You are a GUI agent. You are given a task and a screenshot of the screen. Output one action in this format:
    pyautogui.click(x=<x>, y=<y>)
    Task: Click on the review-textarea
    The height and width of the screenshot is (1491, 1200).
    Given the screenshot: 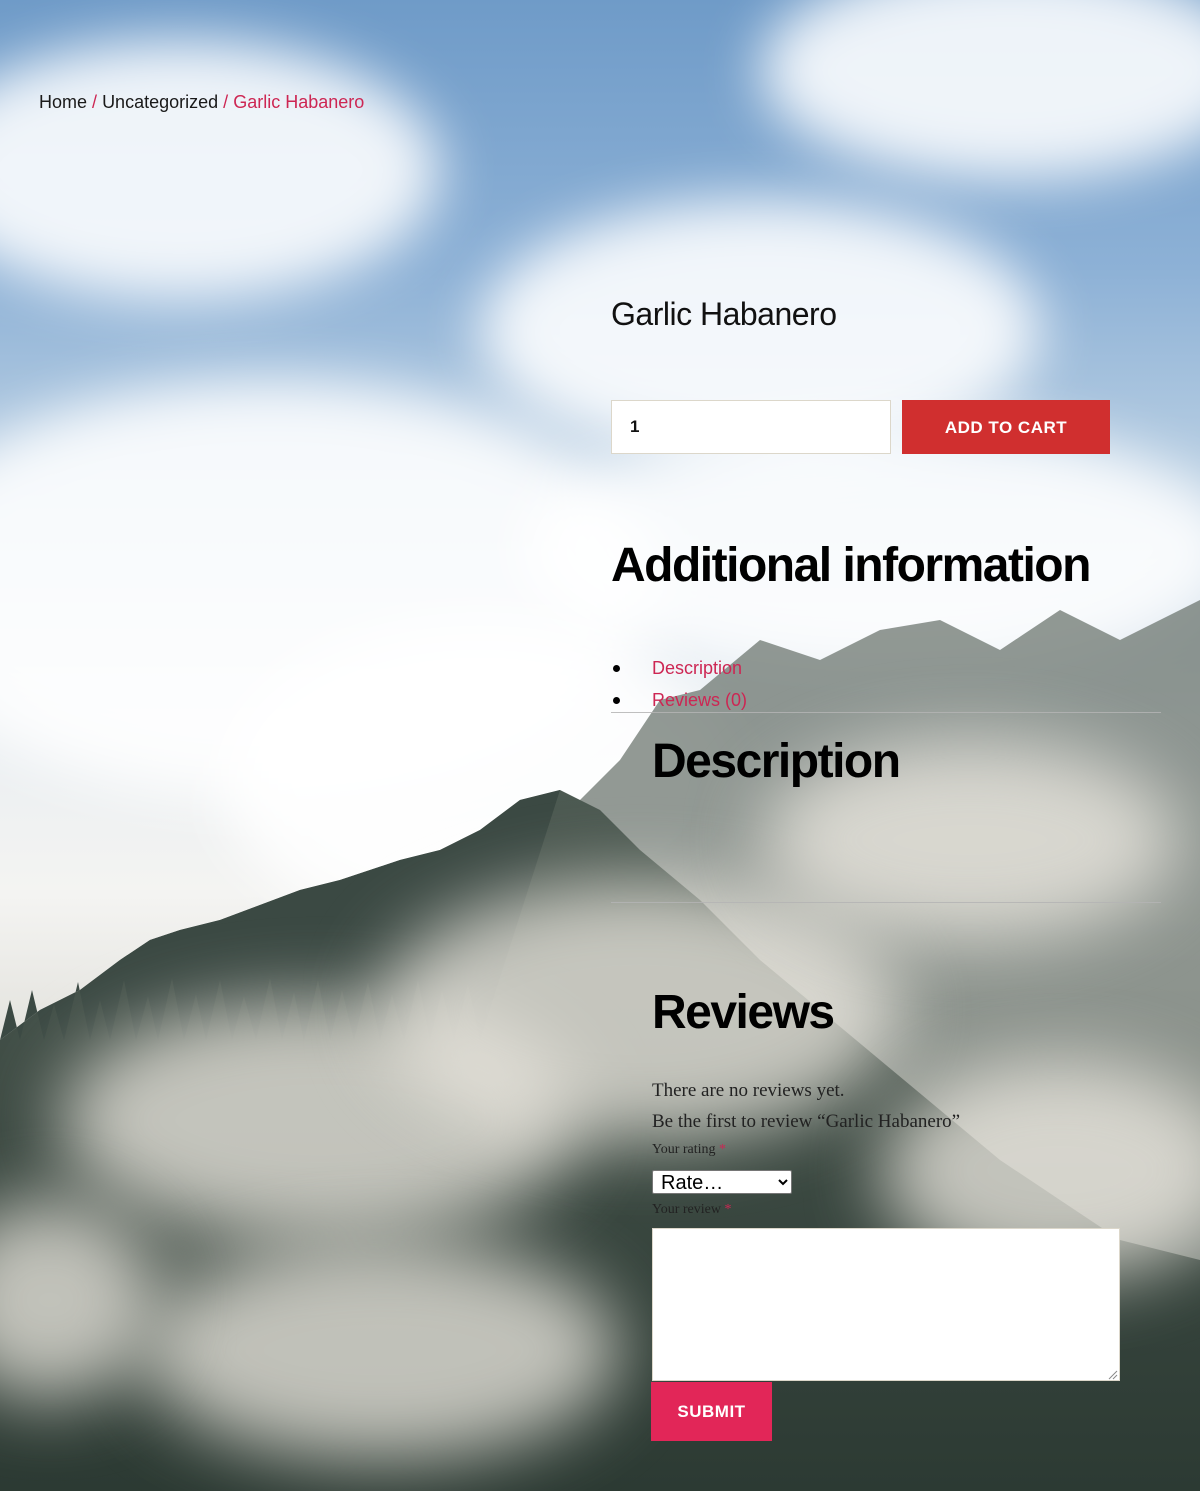 What is the action you would take?
    pyautogui.click(x=886, y=1304)
    